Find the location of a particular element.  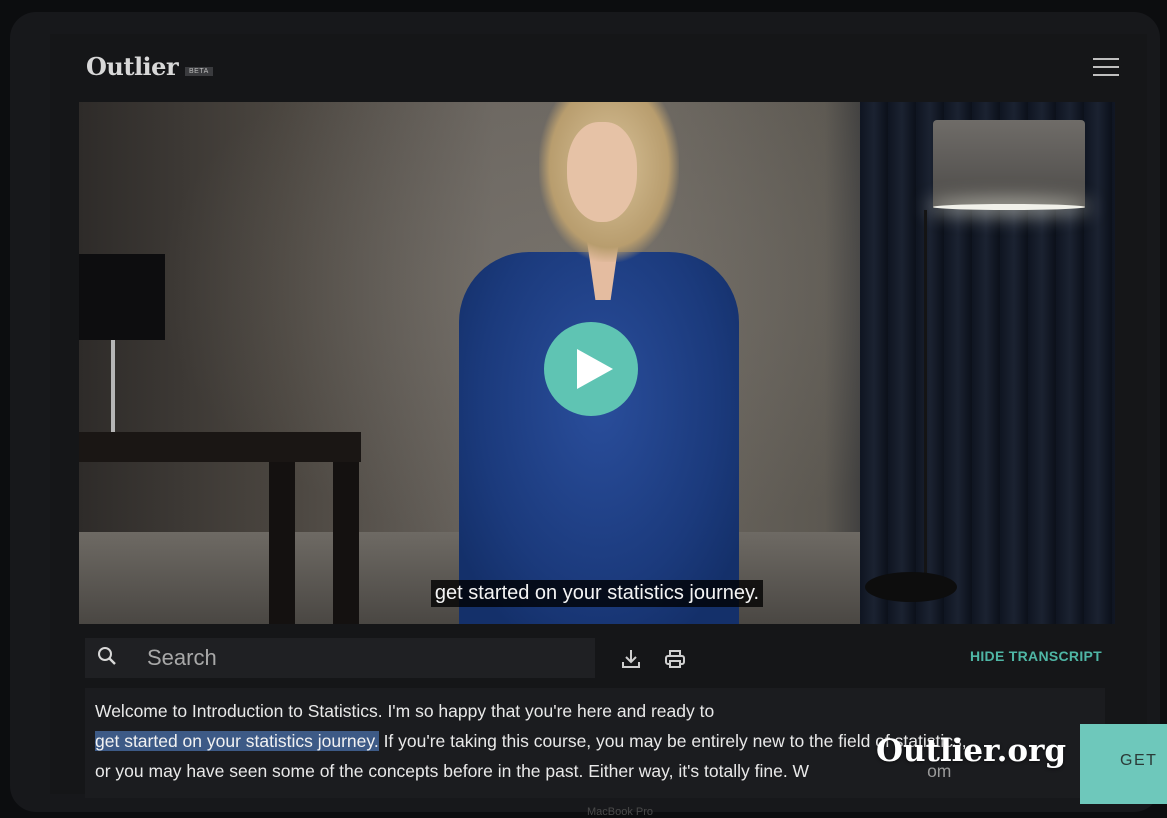

video-caption: get started on your statistics journey. is located at coordinates (597, 593).